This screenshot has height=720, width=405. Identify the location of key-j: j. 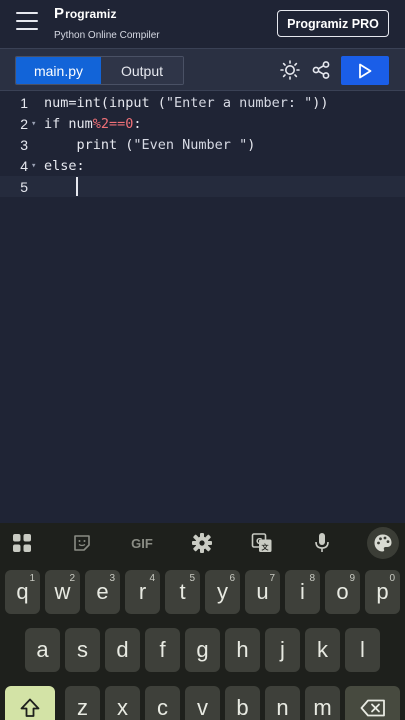
(282, 650).